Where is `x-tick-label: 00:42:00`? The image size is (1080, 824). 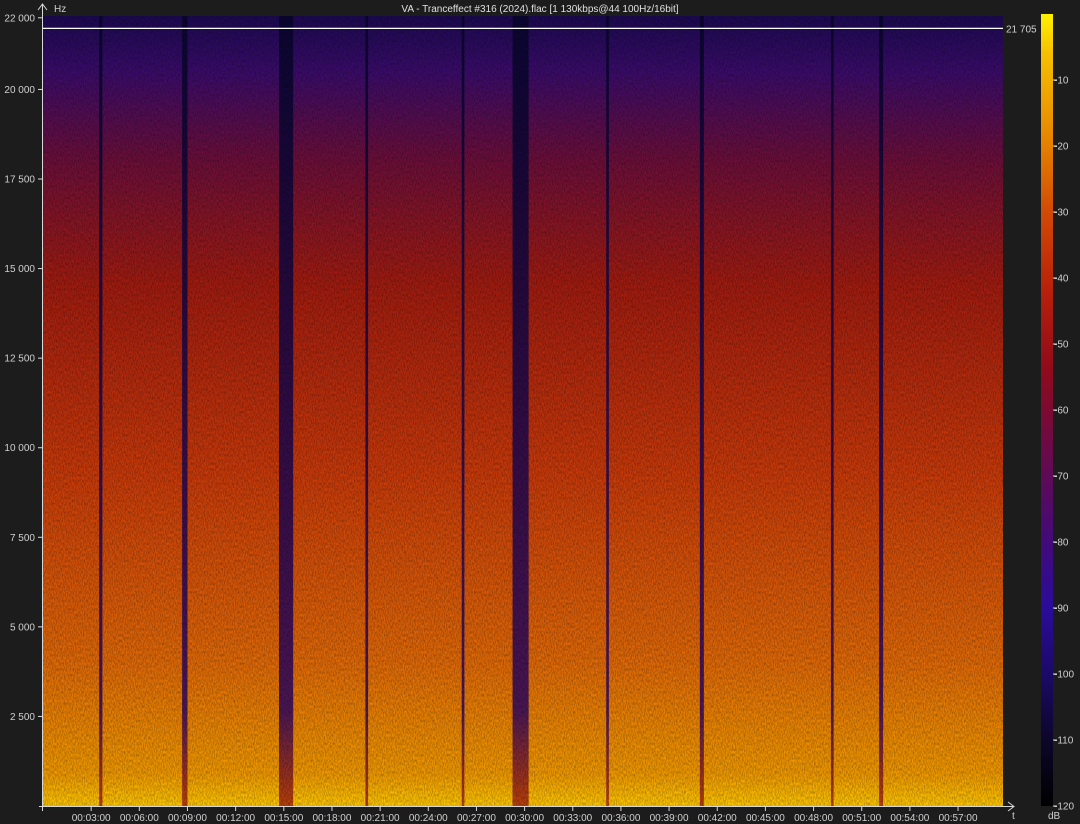
x-tick-label: 00:42:00 is located at coordinates (717, 818).